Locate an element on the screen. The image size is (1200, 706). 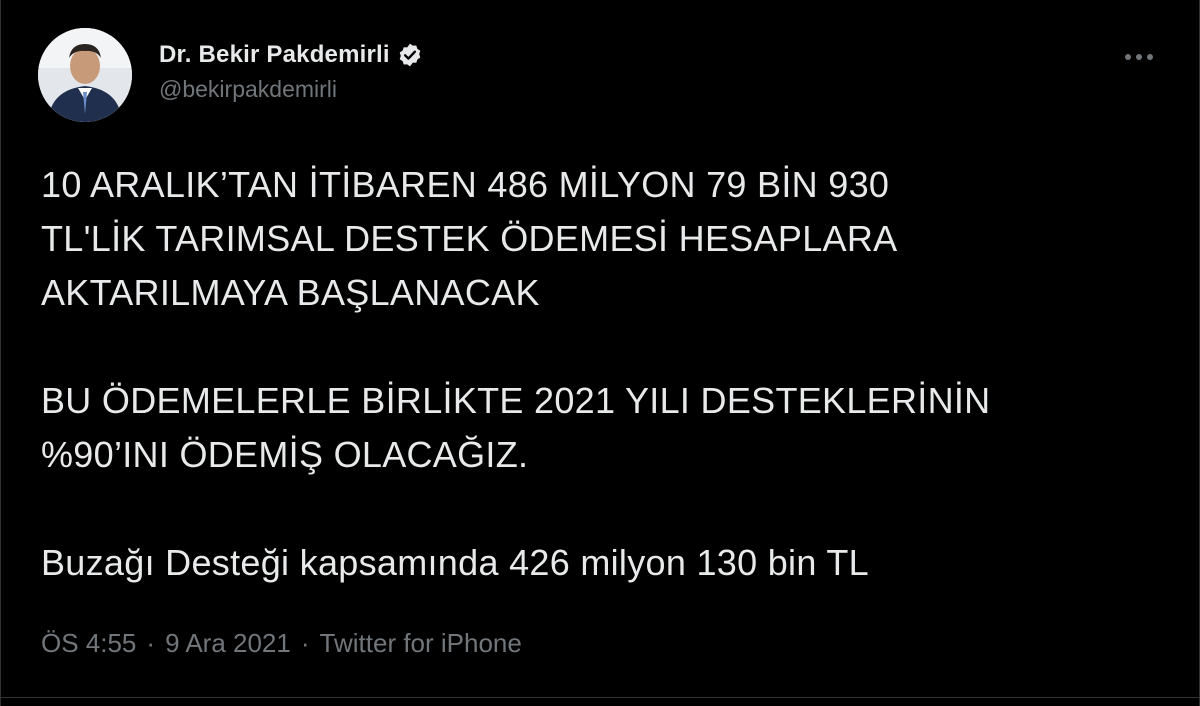
tweet-header: Dr. Bekir Pakdemirli @bekirpakdemirli is located at coordinates (603, 76).